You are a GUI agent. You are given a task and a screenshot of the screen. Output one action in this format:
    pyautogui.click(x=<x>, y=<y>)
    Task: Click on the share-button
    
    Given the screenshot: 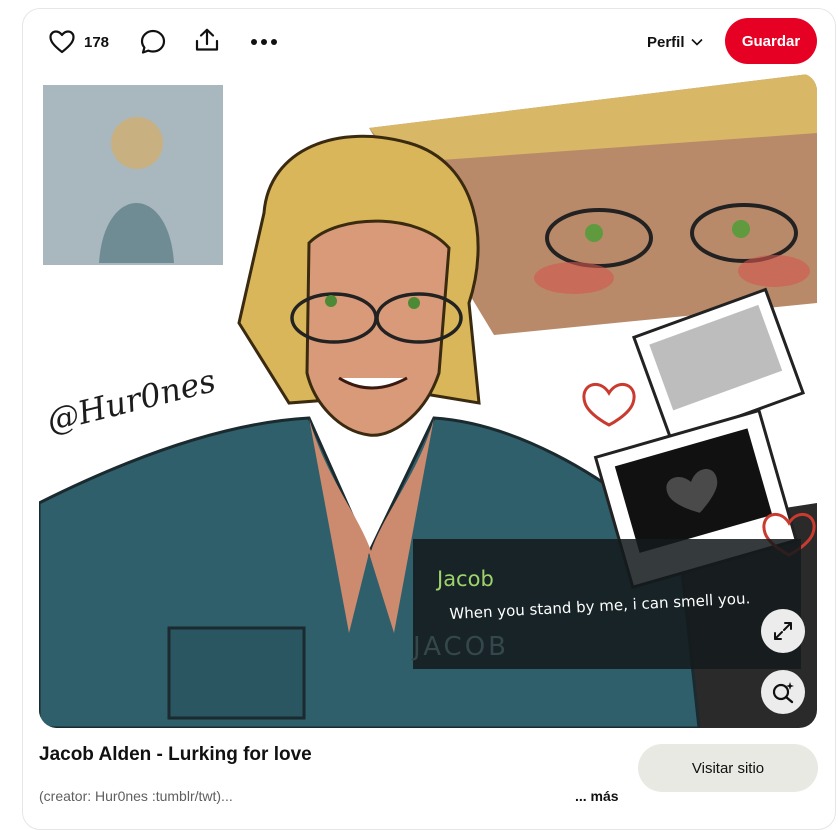 What is the action you would take?
    pyautogui.click(x=207, y=40)
    